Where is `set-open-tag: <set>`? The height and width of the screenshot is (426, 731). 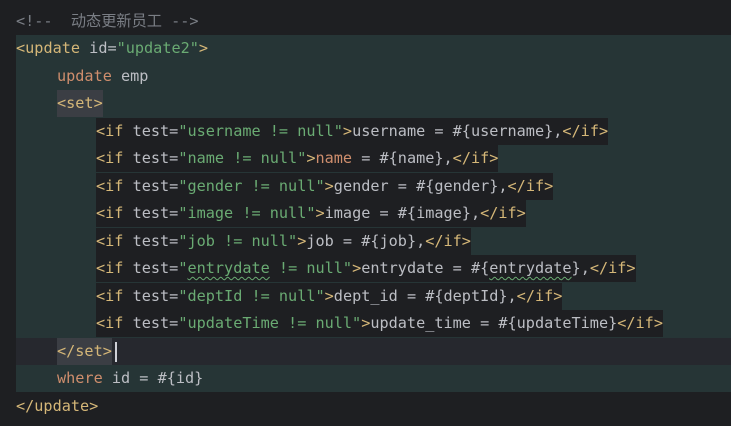
set-open-tag: <set> is located at coordinates (80, 104).